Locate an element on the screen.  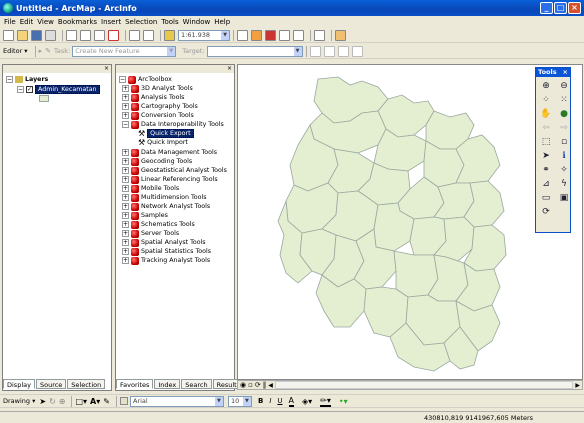
tab-source: Source is located at coordinates (51, 384).